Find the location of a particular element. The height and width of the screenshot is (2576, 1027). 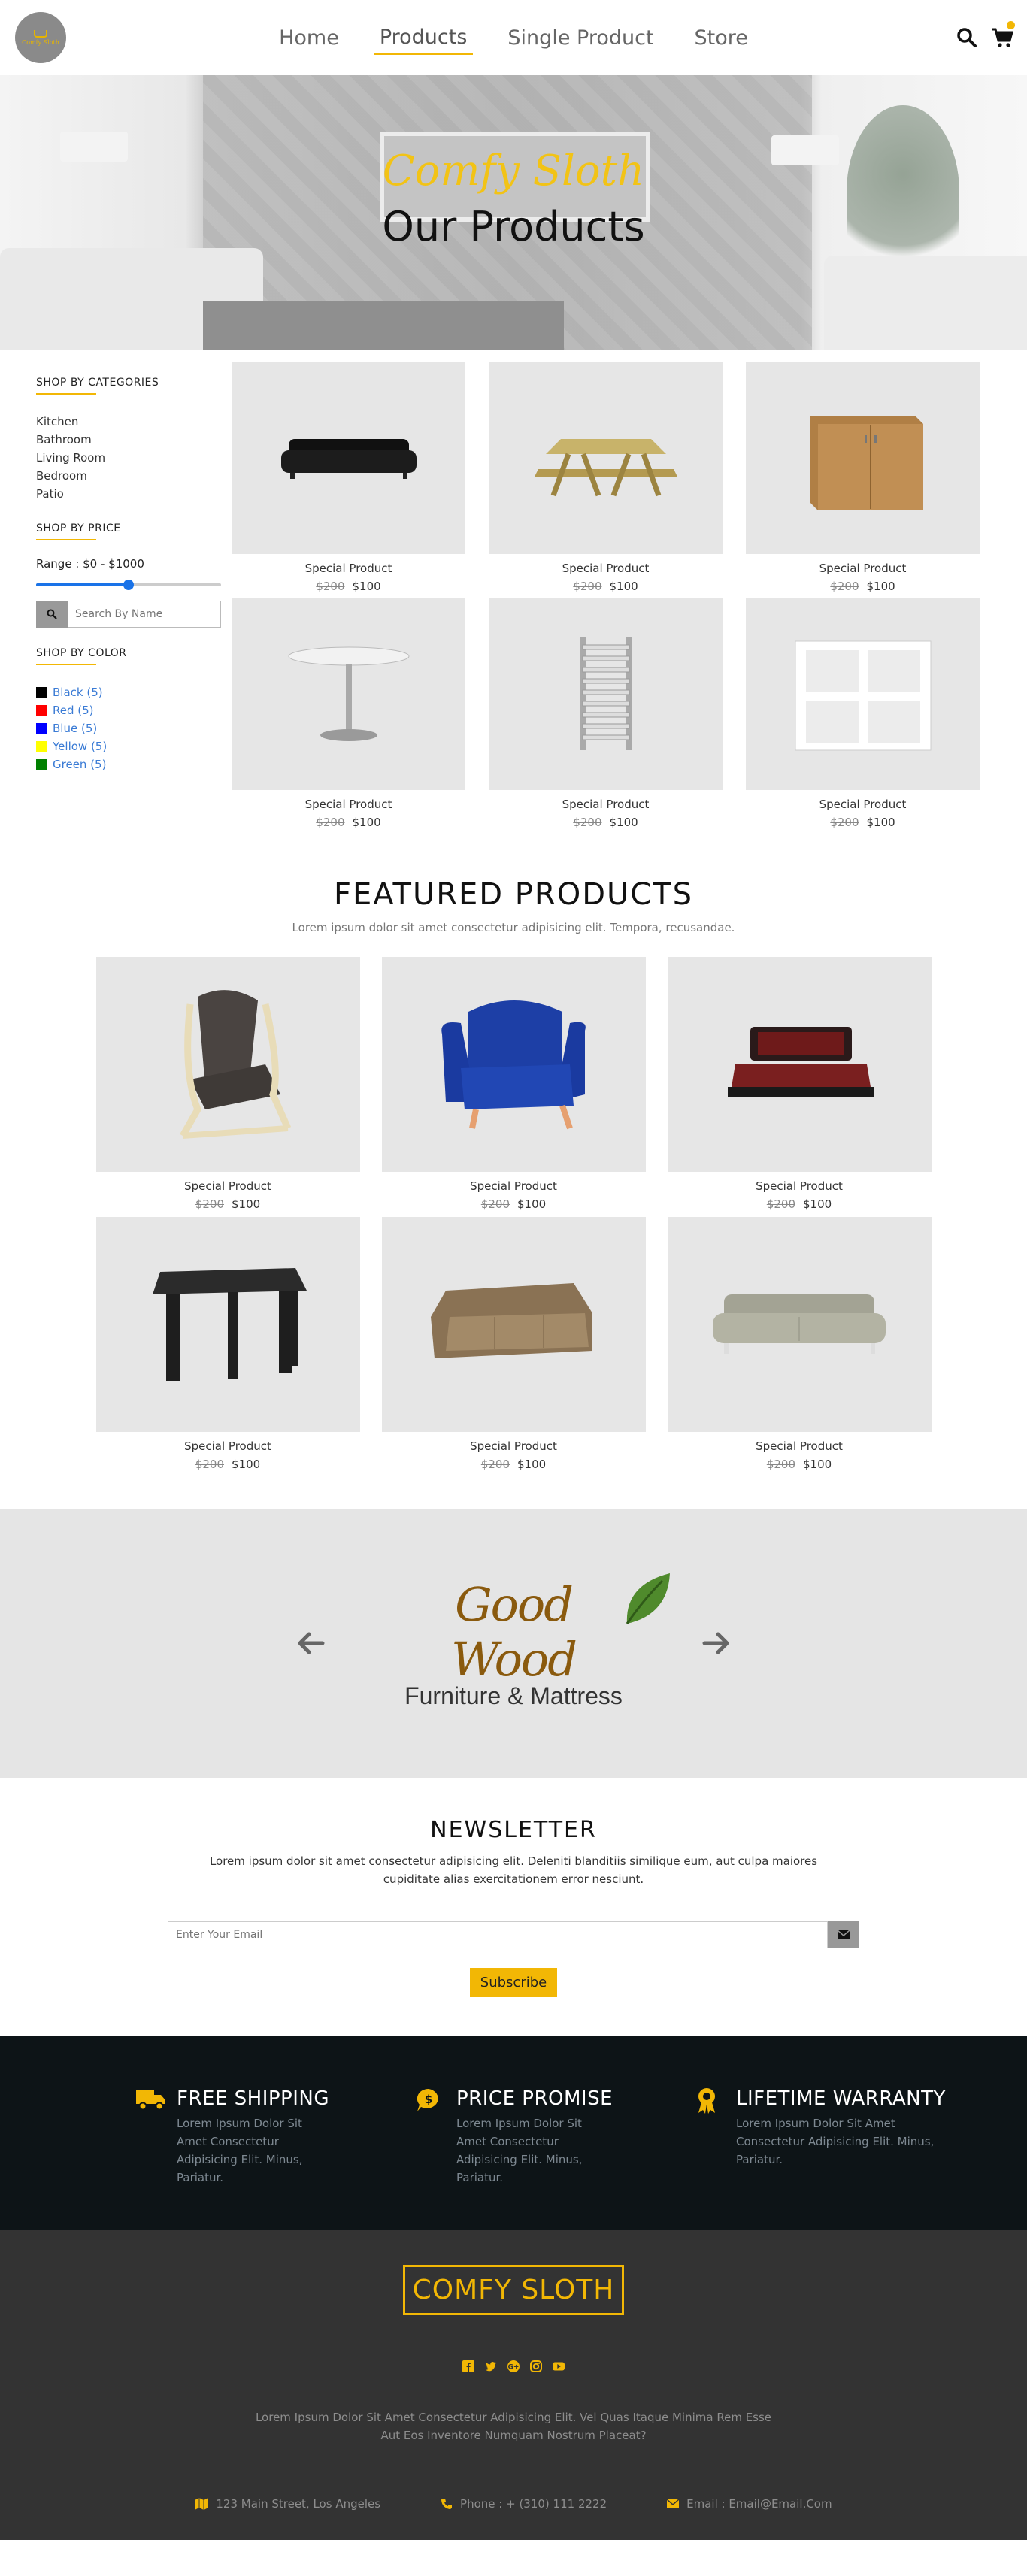

footer-logo: COMFY SLOTH is located at coordinates (513, 2290).